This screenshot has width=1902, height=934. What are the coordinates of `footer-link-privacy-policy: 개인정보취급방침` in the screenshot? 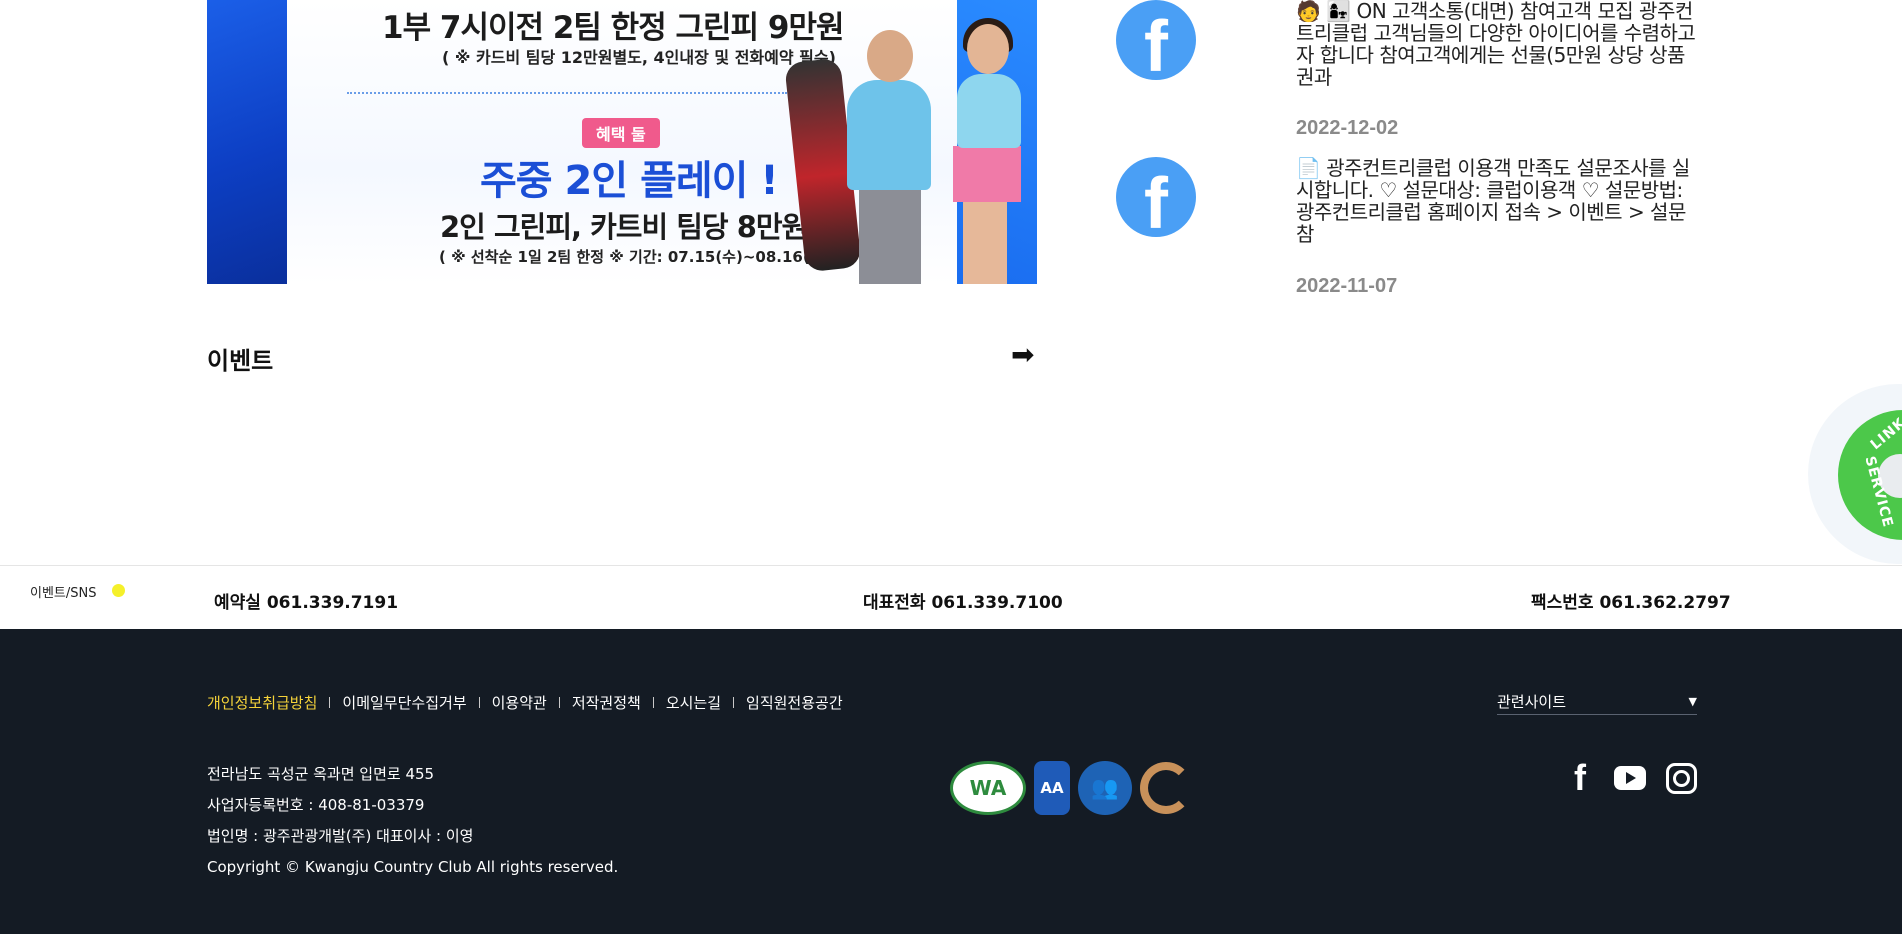 It's located at (262, 702).